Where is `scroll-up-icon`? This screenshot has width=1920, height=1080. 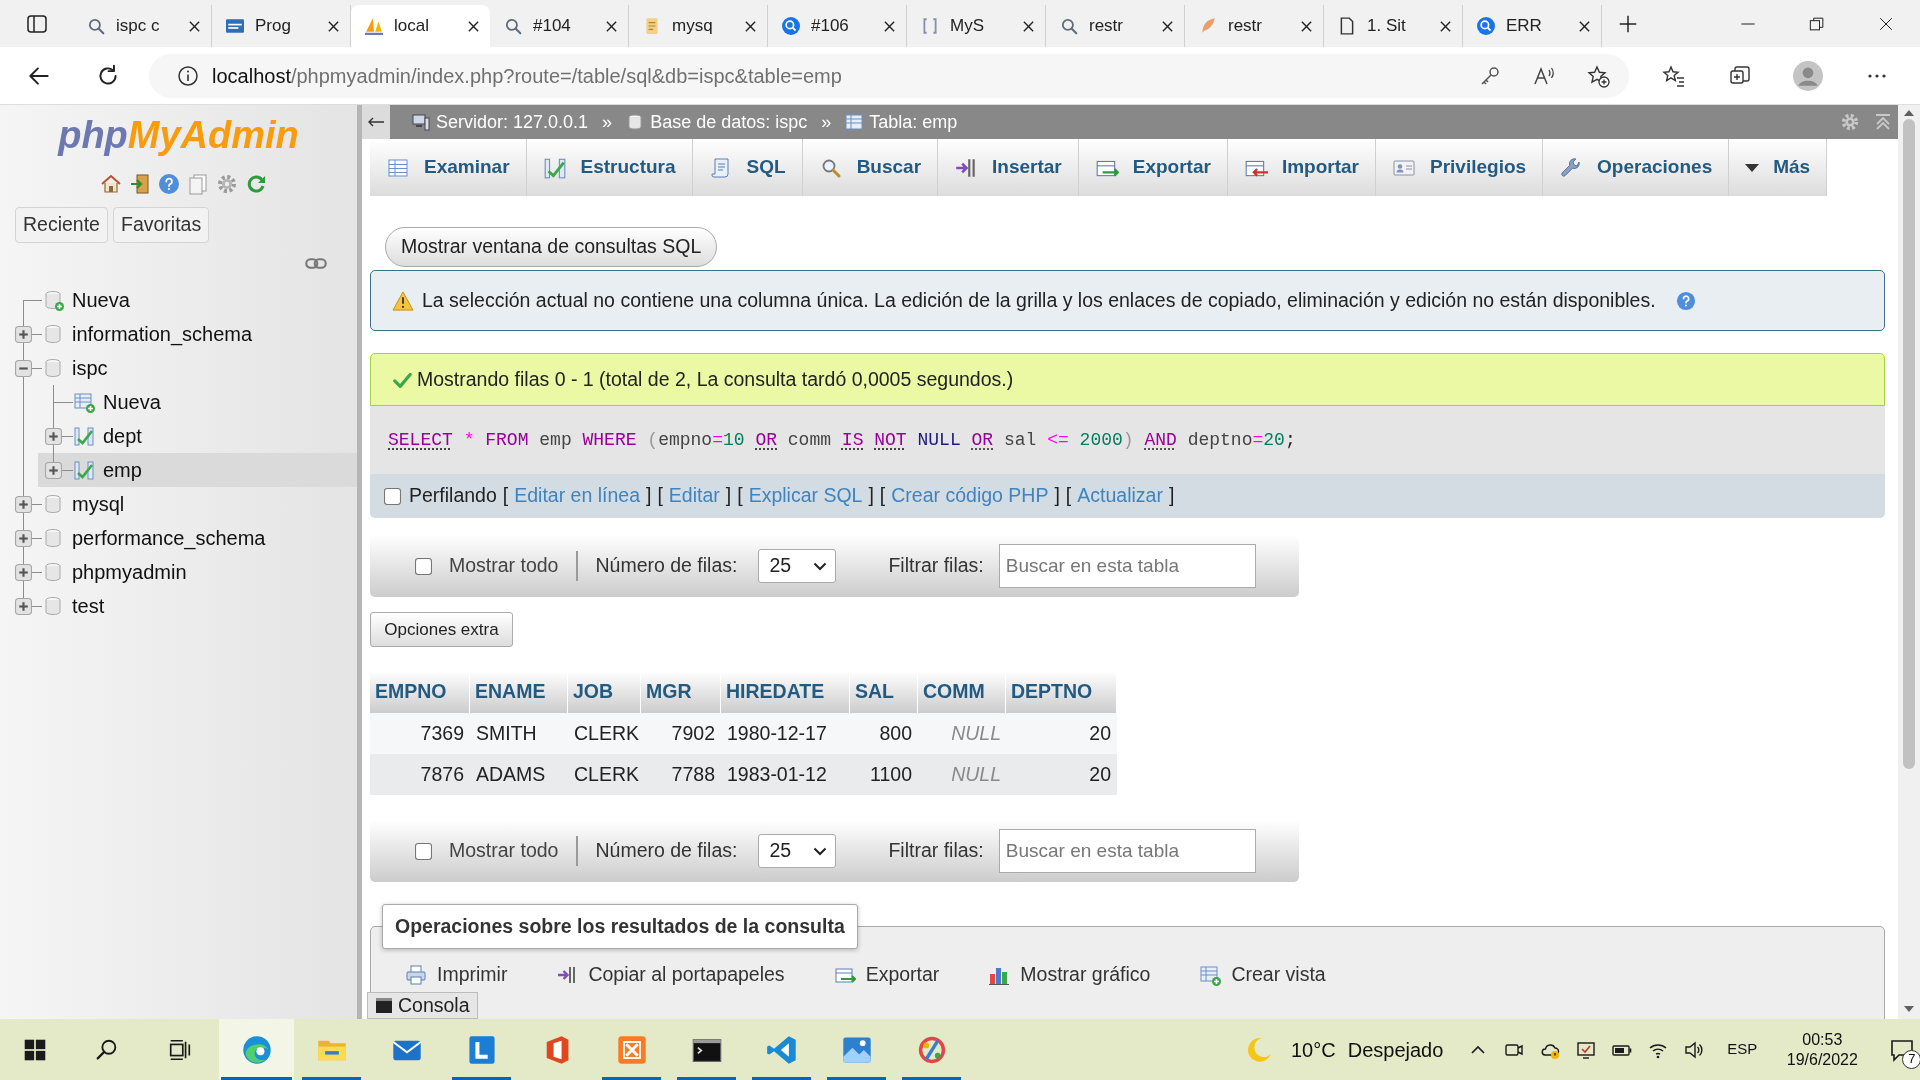 scroll-up-icon is located at coordinates (1909, 112).